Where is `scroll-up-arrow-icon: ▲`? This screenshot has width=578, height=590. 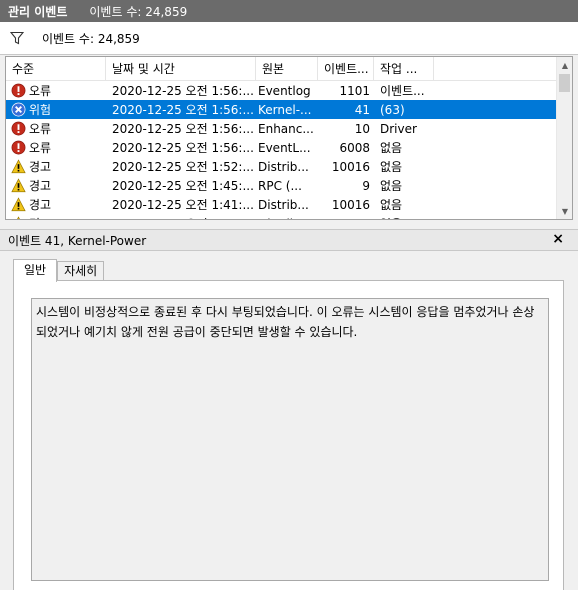 scroll-up-arrow-icon: ▲ is located at coordinates (564, 65).